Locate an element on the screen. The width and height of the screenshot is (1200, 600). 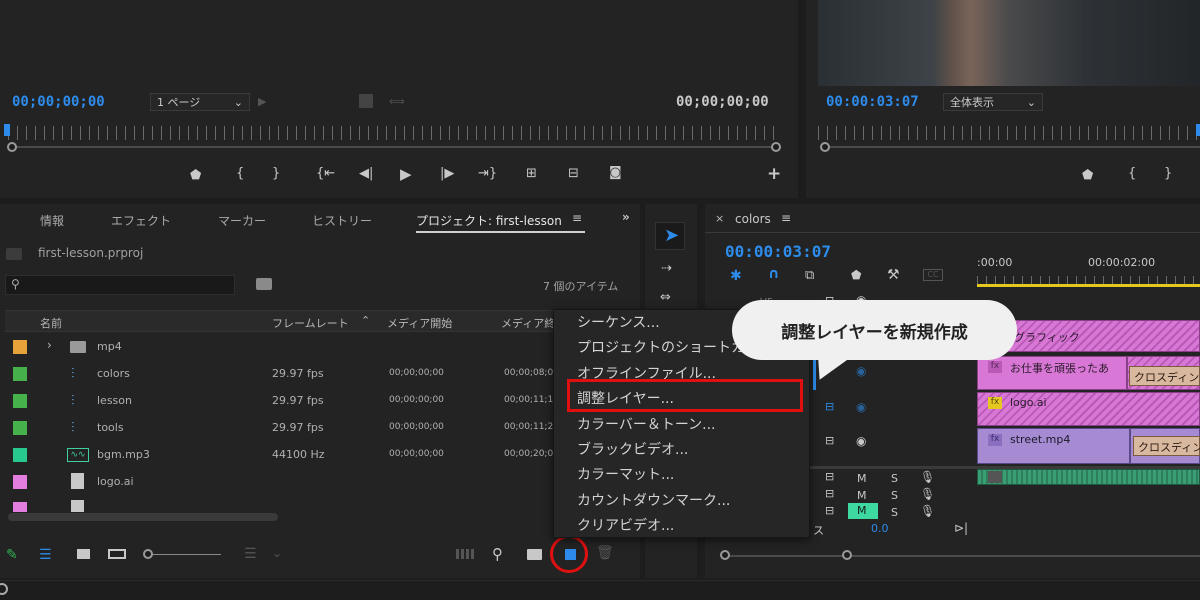
tab-project: プロジェクト: first-lesson is located at coordinates (489, 220).